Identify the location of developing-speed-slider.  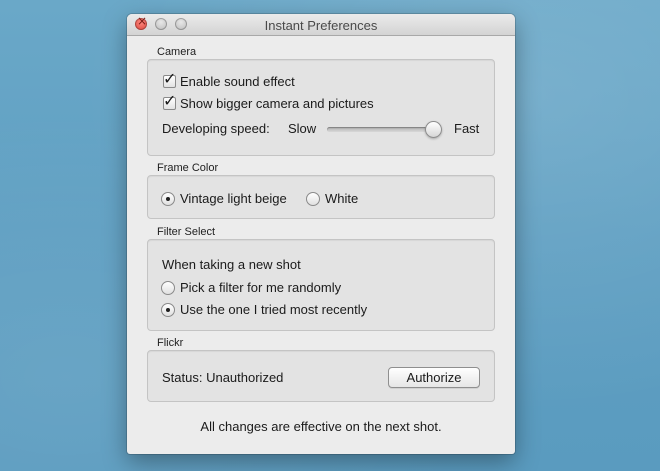
(383, 129).